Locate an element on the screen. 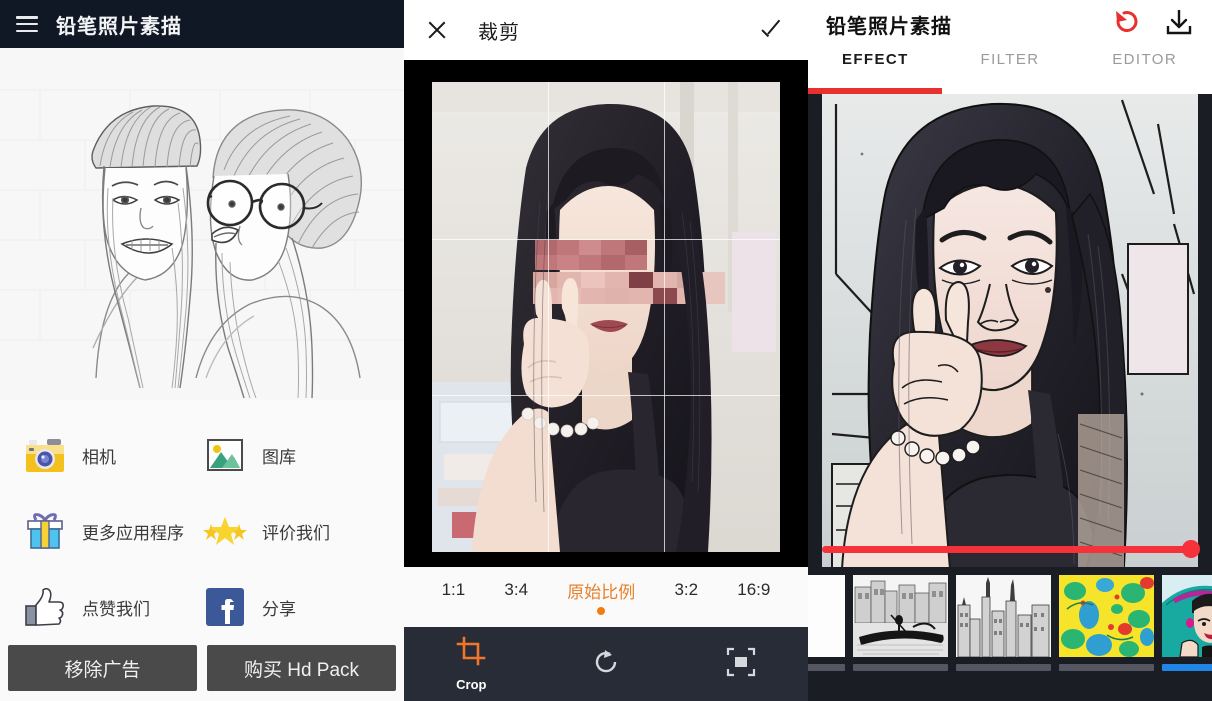 Image resolution: width=1212 pixels, height=701 pixels. check-icon is located at coordinates (773, 30).